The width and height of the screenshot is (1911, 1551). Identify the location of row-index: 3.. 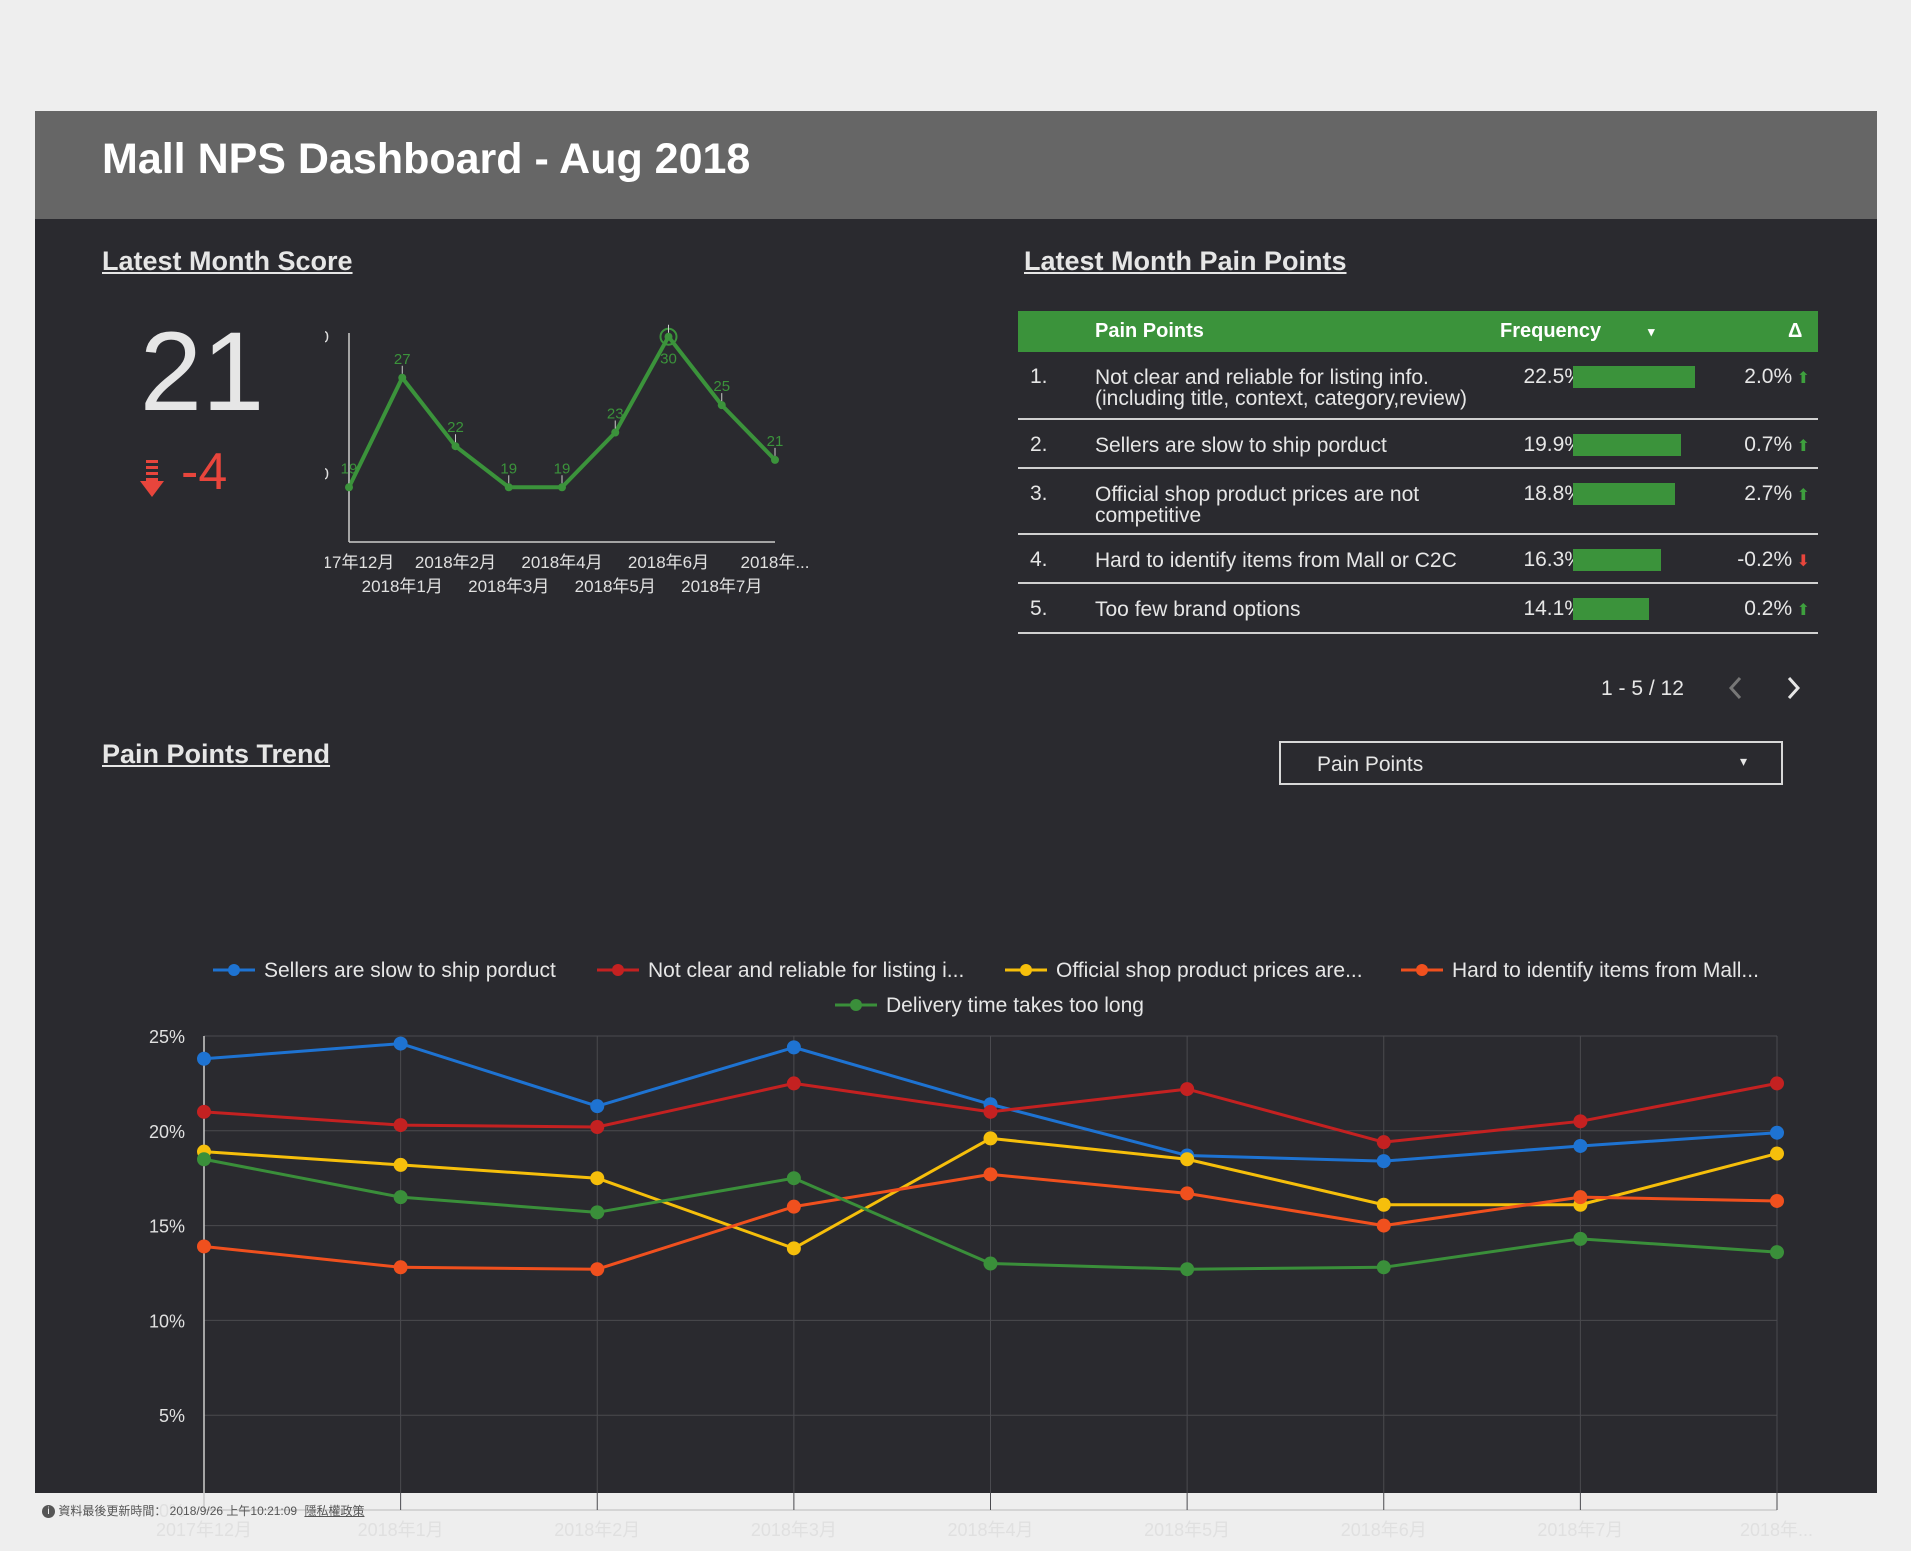
(1039, 493).